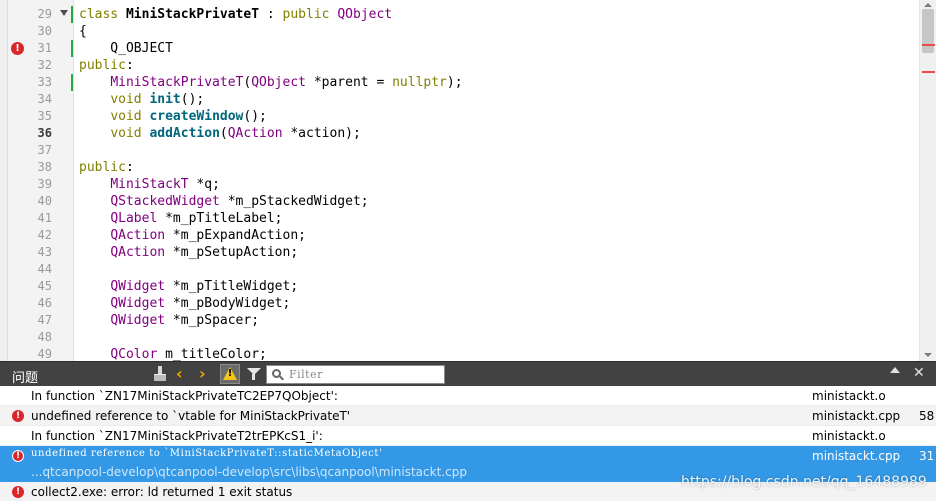 This screenshot has width=936, height=501. What do you see at coordinates (188, 354) in the screenshot?
I see `code-text: QColor m_titleColor;` at bounding box center [188, 354].